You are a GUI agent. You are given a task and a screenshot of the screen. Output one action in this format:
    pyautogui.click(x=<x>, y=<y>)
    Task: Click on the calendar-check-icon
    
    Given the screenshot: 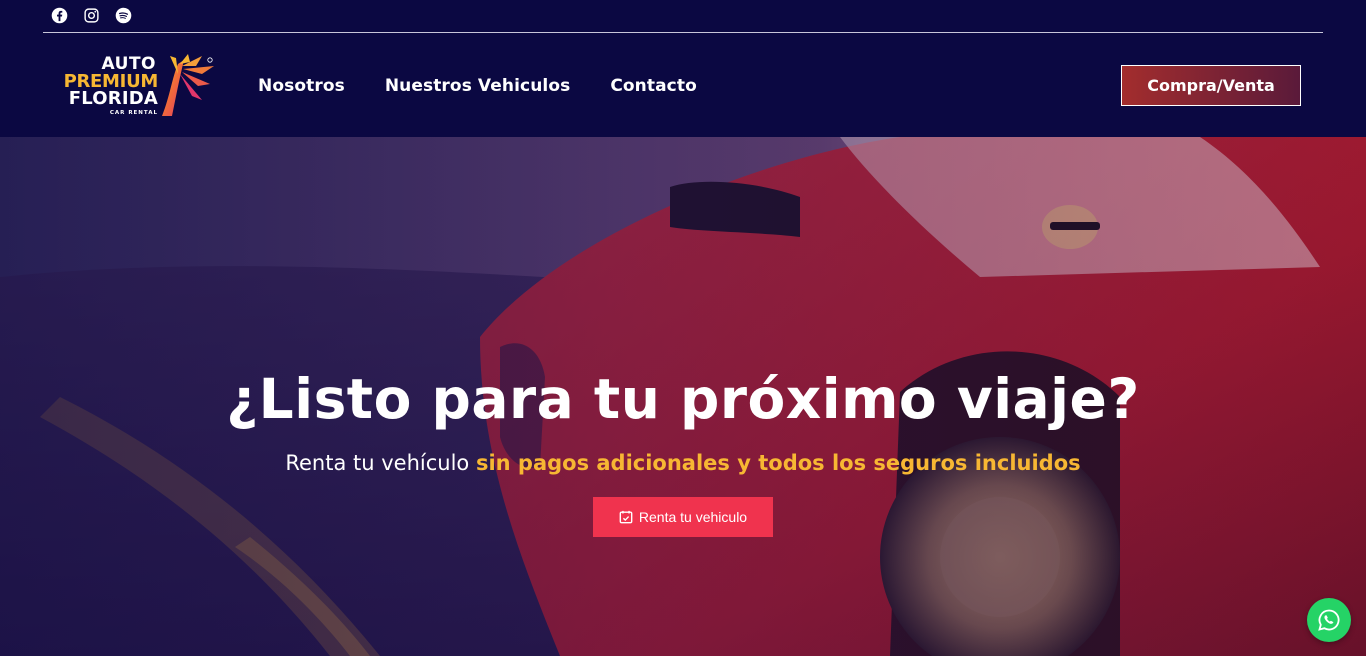 What is the action you would take?
    pyautogui.click(x=626, y=517)
    